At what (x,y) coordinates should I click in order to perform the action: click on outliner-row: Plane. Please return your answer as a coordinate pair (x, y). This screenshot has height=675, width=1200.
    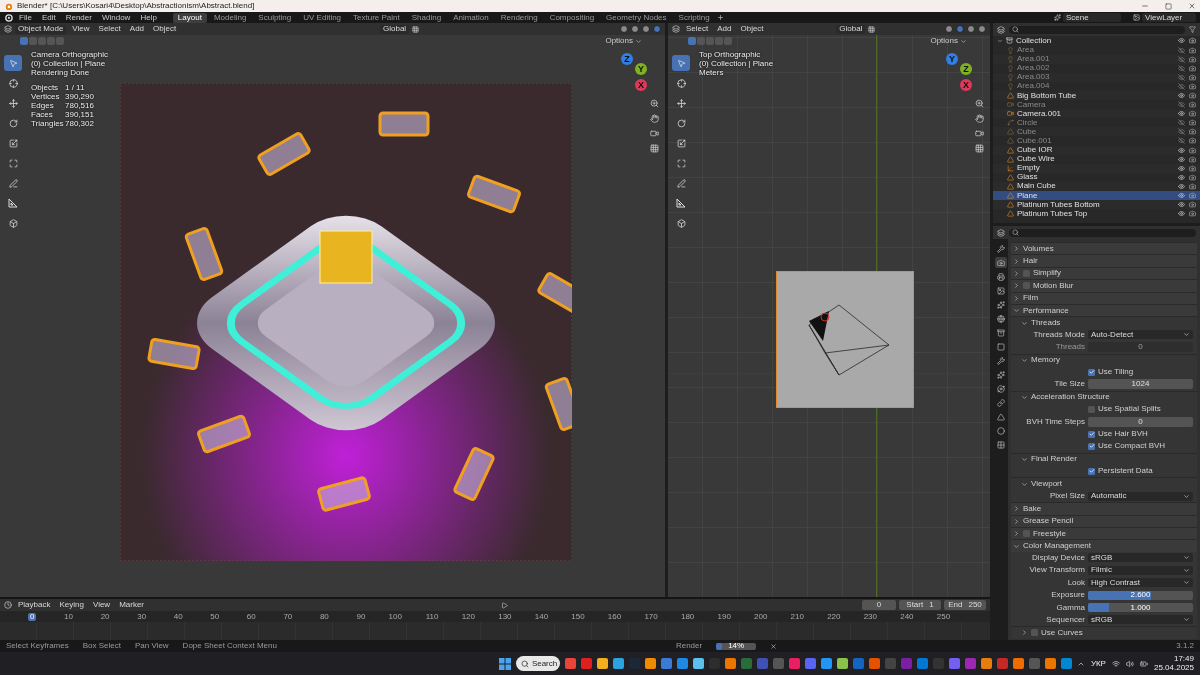
    Looking at the image, I should click on (1096, 196).